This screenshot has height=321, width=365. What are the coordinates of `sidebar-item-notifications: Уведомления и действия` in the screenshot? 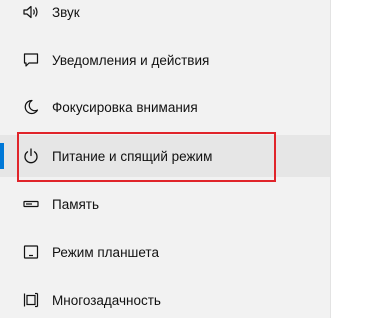 It's located at (165, 60).